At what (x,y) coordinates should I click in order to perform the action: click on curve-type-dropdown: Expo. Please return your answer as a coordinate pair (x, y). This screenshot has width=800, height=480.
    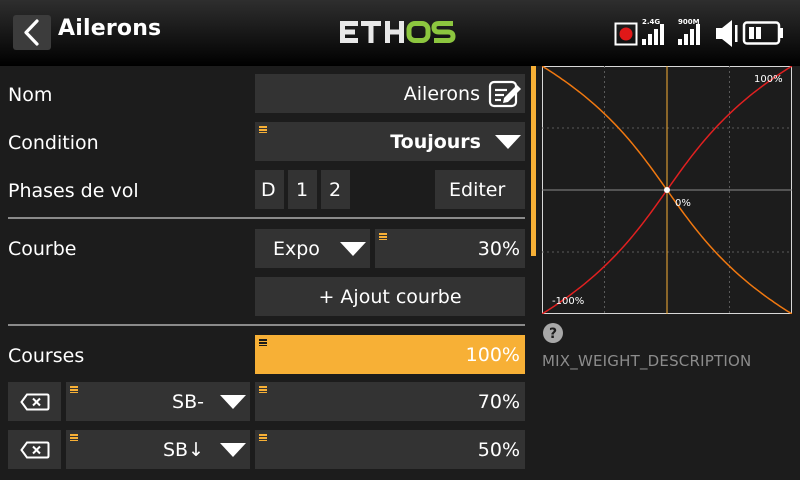
    Looking at the image, I should click on (312, 248).